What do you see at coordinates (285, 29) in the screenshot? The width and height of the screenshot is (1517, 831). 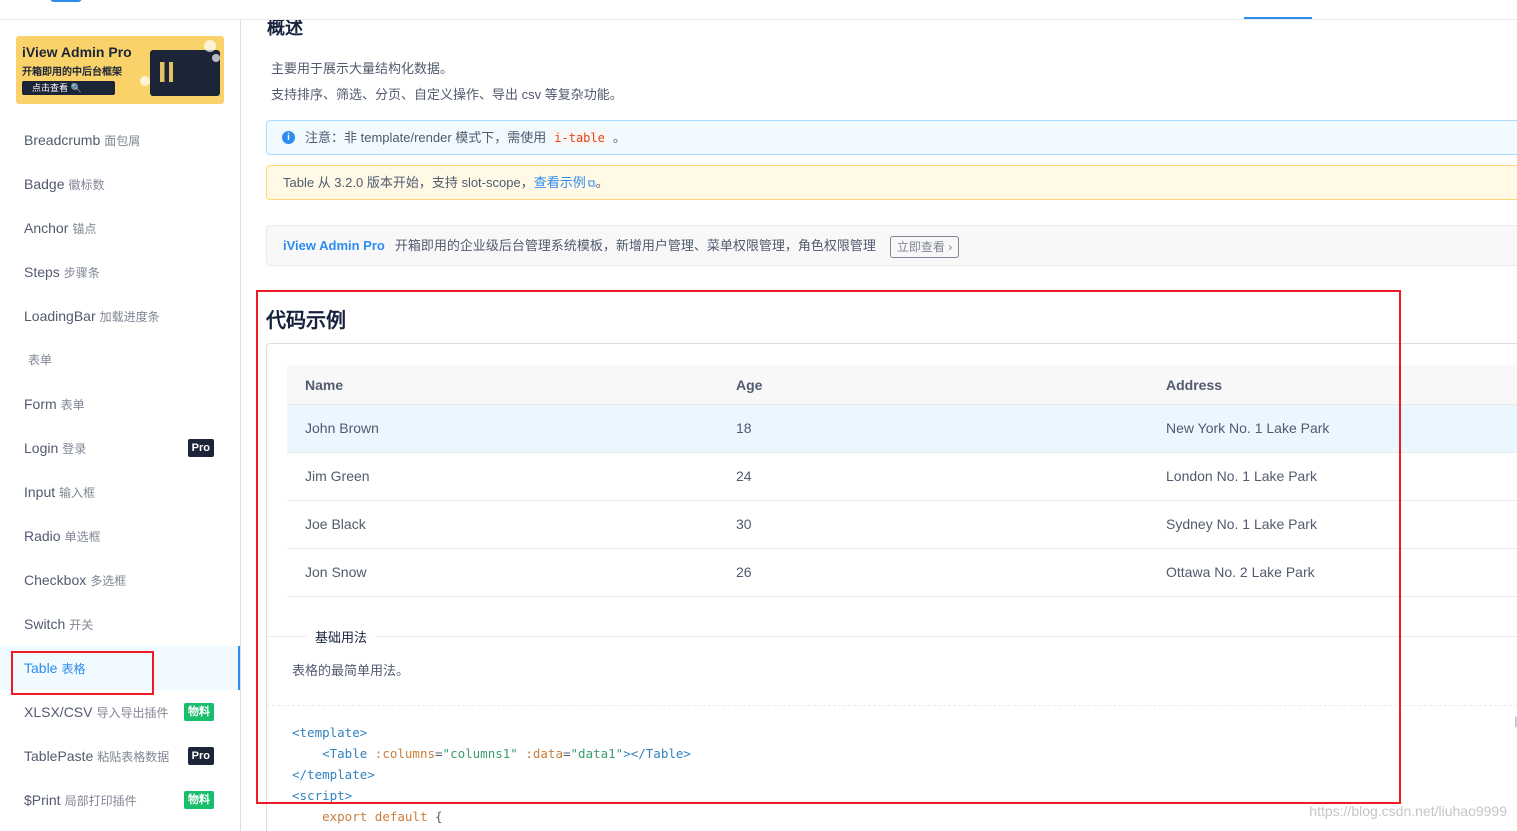 I see `overview-heading: 概述` at bounding box center [285, 29].